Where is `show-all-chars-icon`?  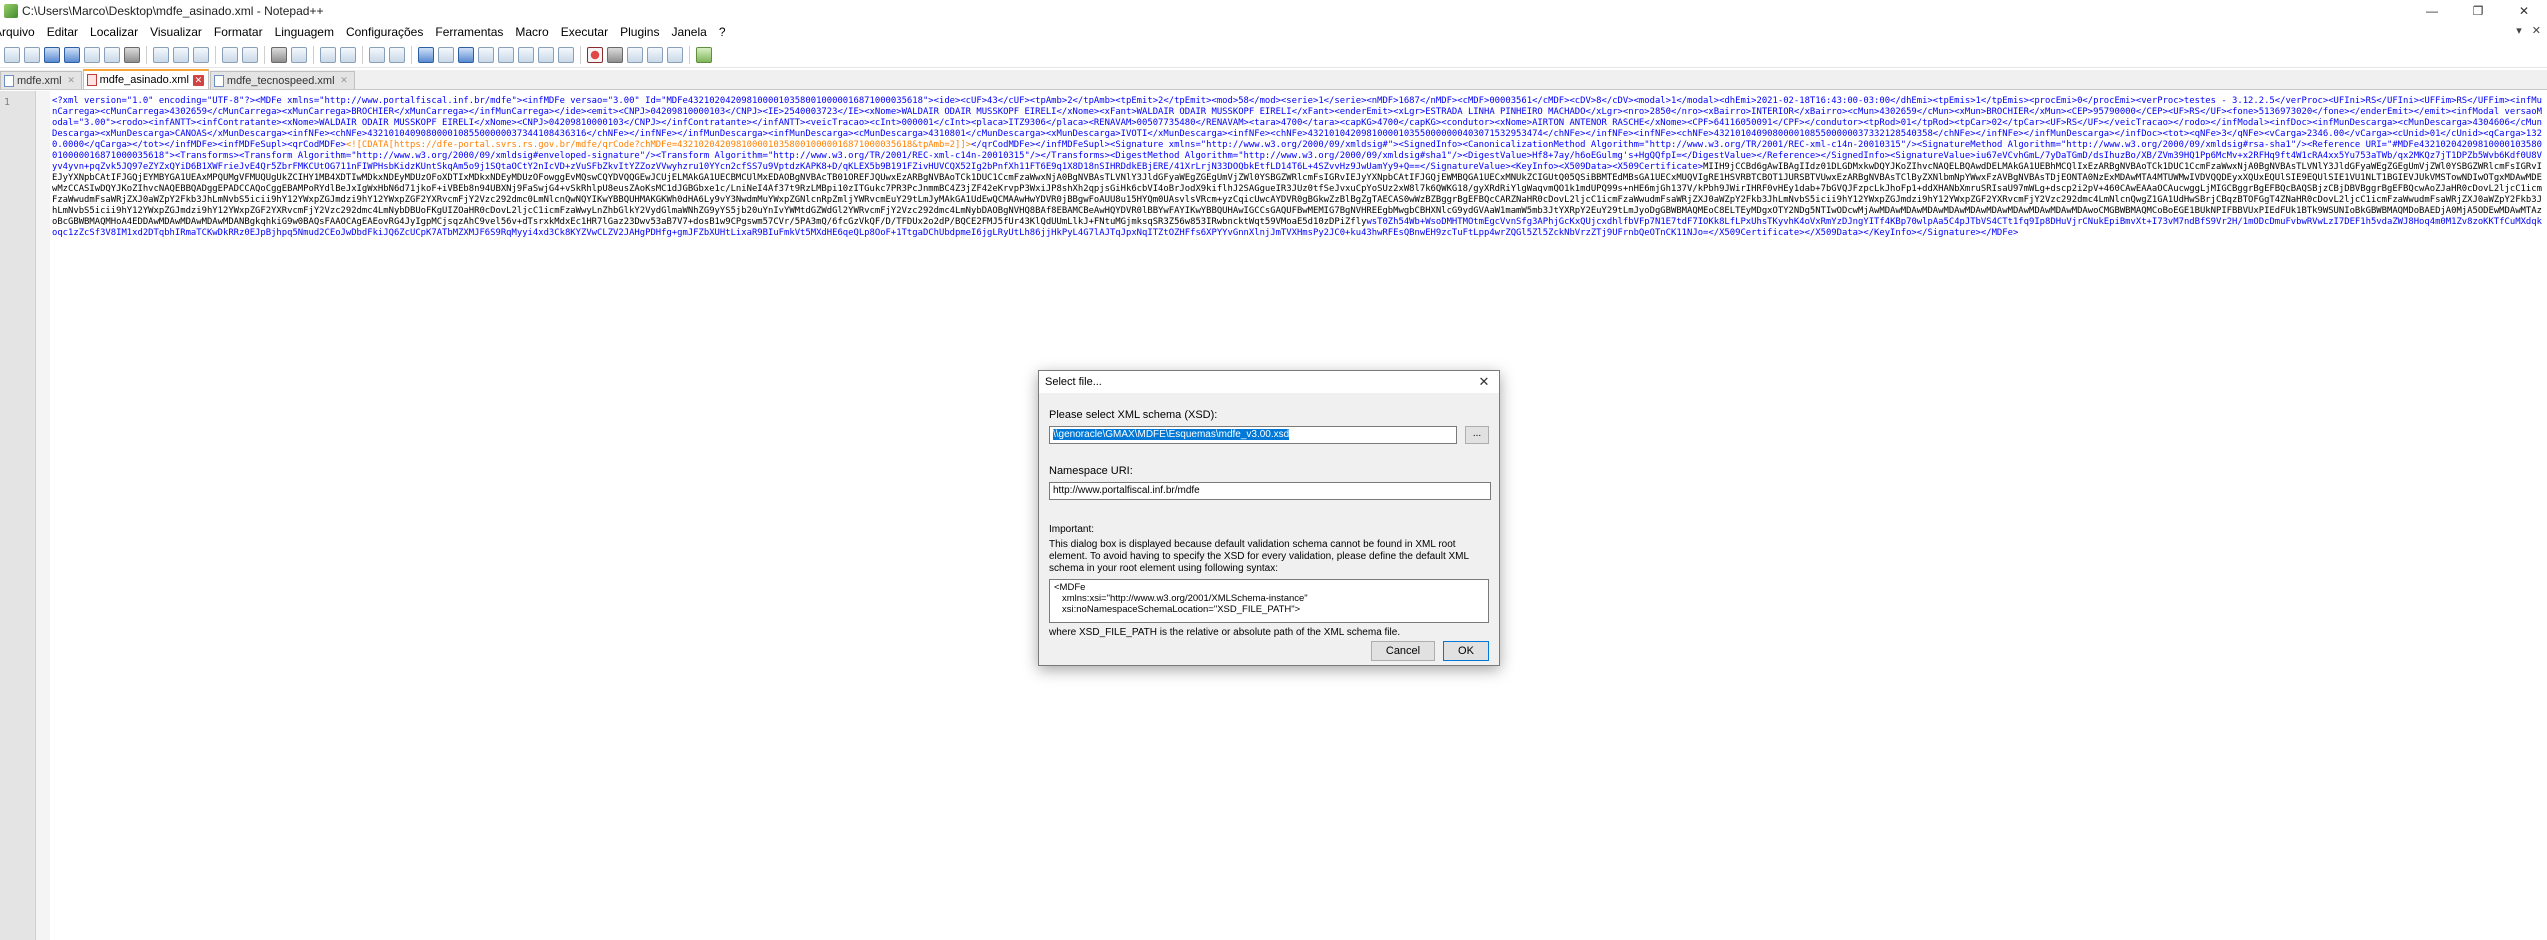
show-all-chars-icon is located at coordinates (446, 54).